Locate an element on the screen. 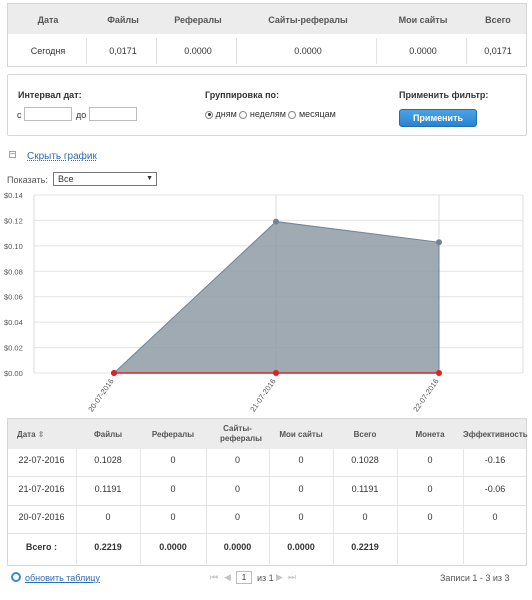 This screenshot has width=532, height=600. group-week-option: неделям is located at coordinates (262, 114).